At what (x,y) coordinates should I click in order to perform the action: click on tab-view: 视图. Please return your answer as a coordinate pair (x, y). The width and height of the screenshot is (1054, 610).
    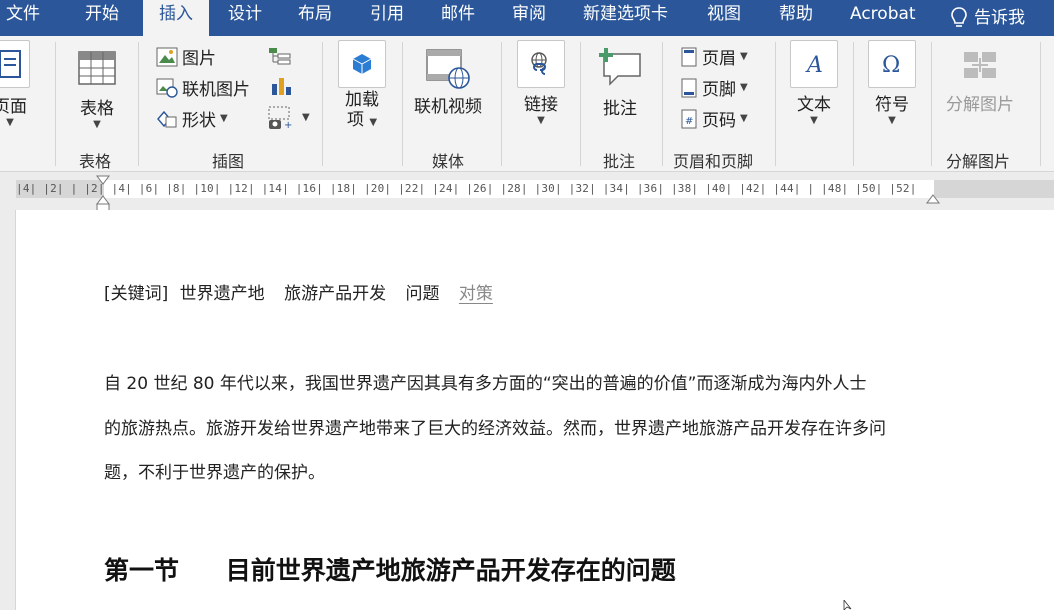
    Looking at the image, I should click on (724, 18).